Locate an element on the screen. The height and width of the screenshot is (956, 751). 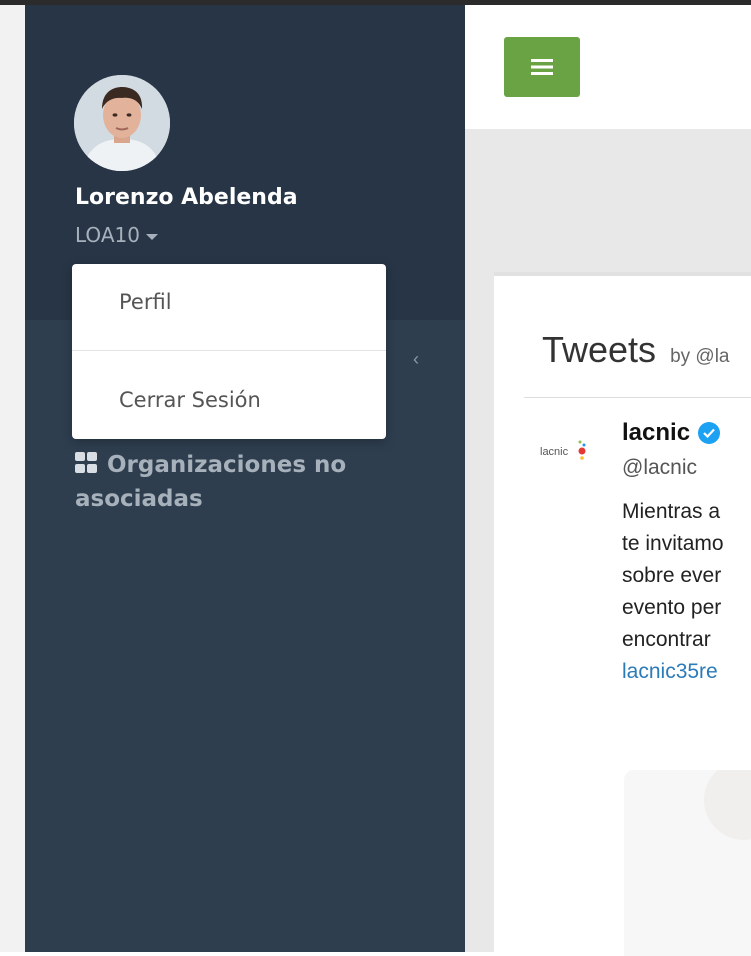
grid-icon is located at coordinates (86, 462).